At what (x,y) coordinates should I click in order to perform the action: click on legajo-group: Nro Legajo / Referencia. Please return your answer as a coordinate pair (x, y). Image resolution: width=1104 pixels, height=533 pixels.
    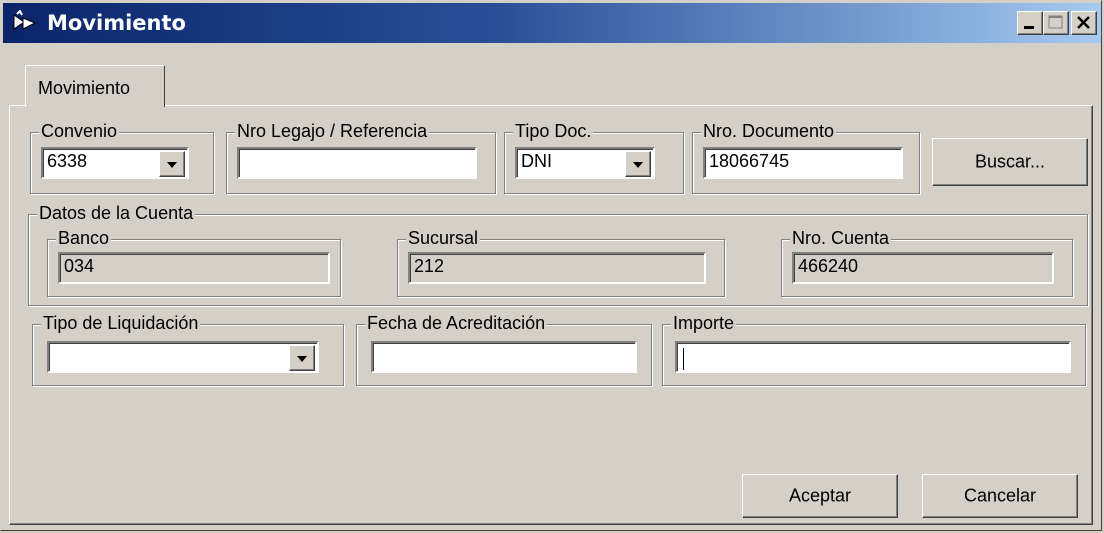
    Looking at the image, I should click on (361, 157).